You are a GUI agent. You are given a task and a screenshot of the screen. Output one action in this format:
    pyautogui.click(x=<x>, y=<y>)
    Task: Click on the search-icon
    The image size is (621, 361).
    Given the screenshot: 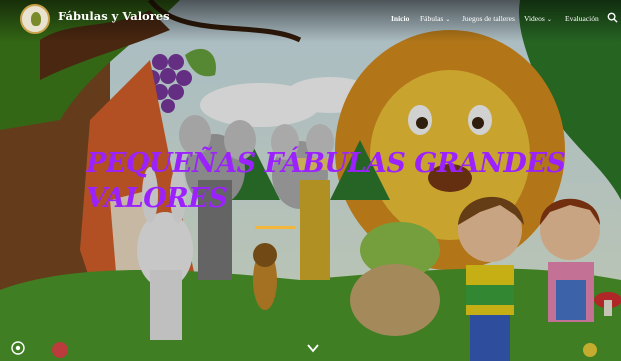 What is the action you would take?
    pyautogui.click(x=612, y=17)
    